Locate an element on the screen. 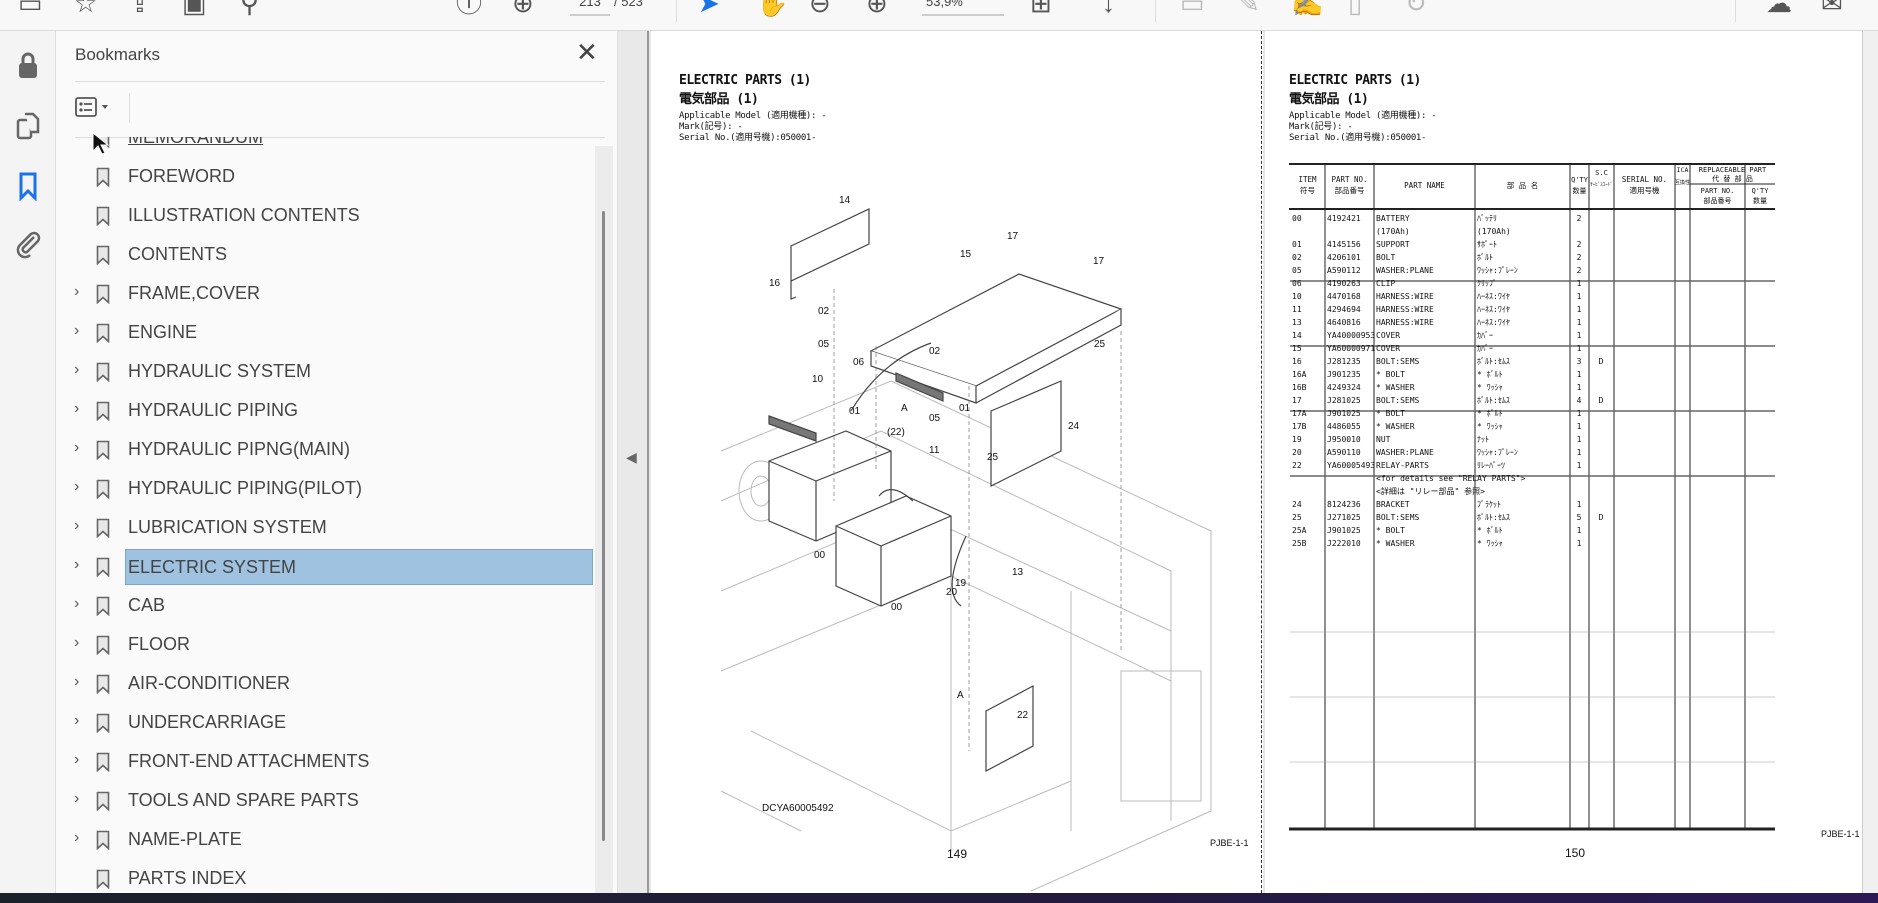 The image size is (1878, 903). bookmark-label: ELECTRIC SYSTEM is located at coordinates (359, 567).